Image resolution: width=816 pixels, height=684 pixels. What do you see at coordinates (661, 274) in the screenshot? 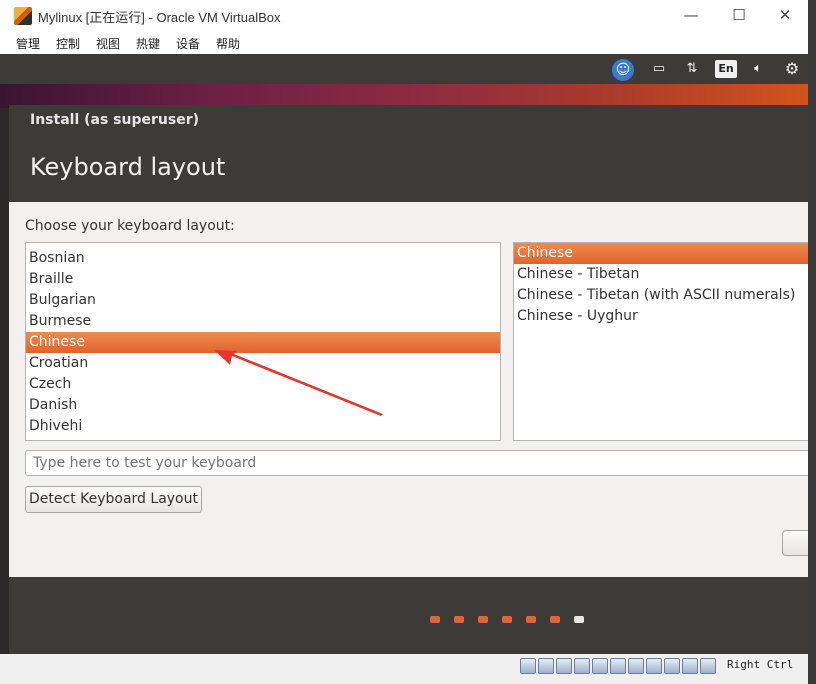
I see `variant-item: Chinese - Tibetan` at bounding box center [661, 274].